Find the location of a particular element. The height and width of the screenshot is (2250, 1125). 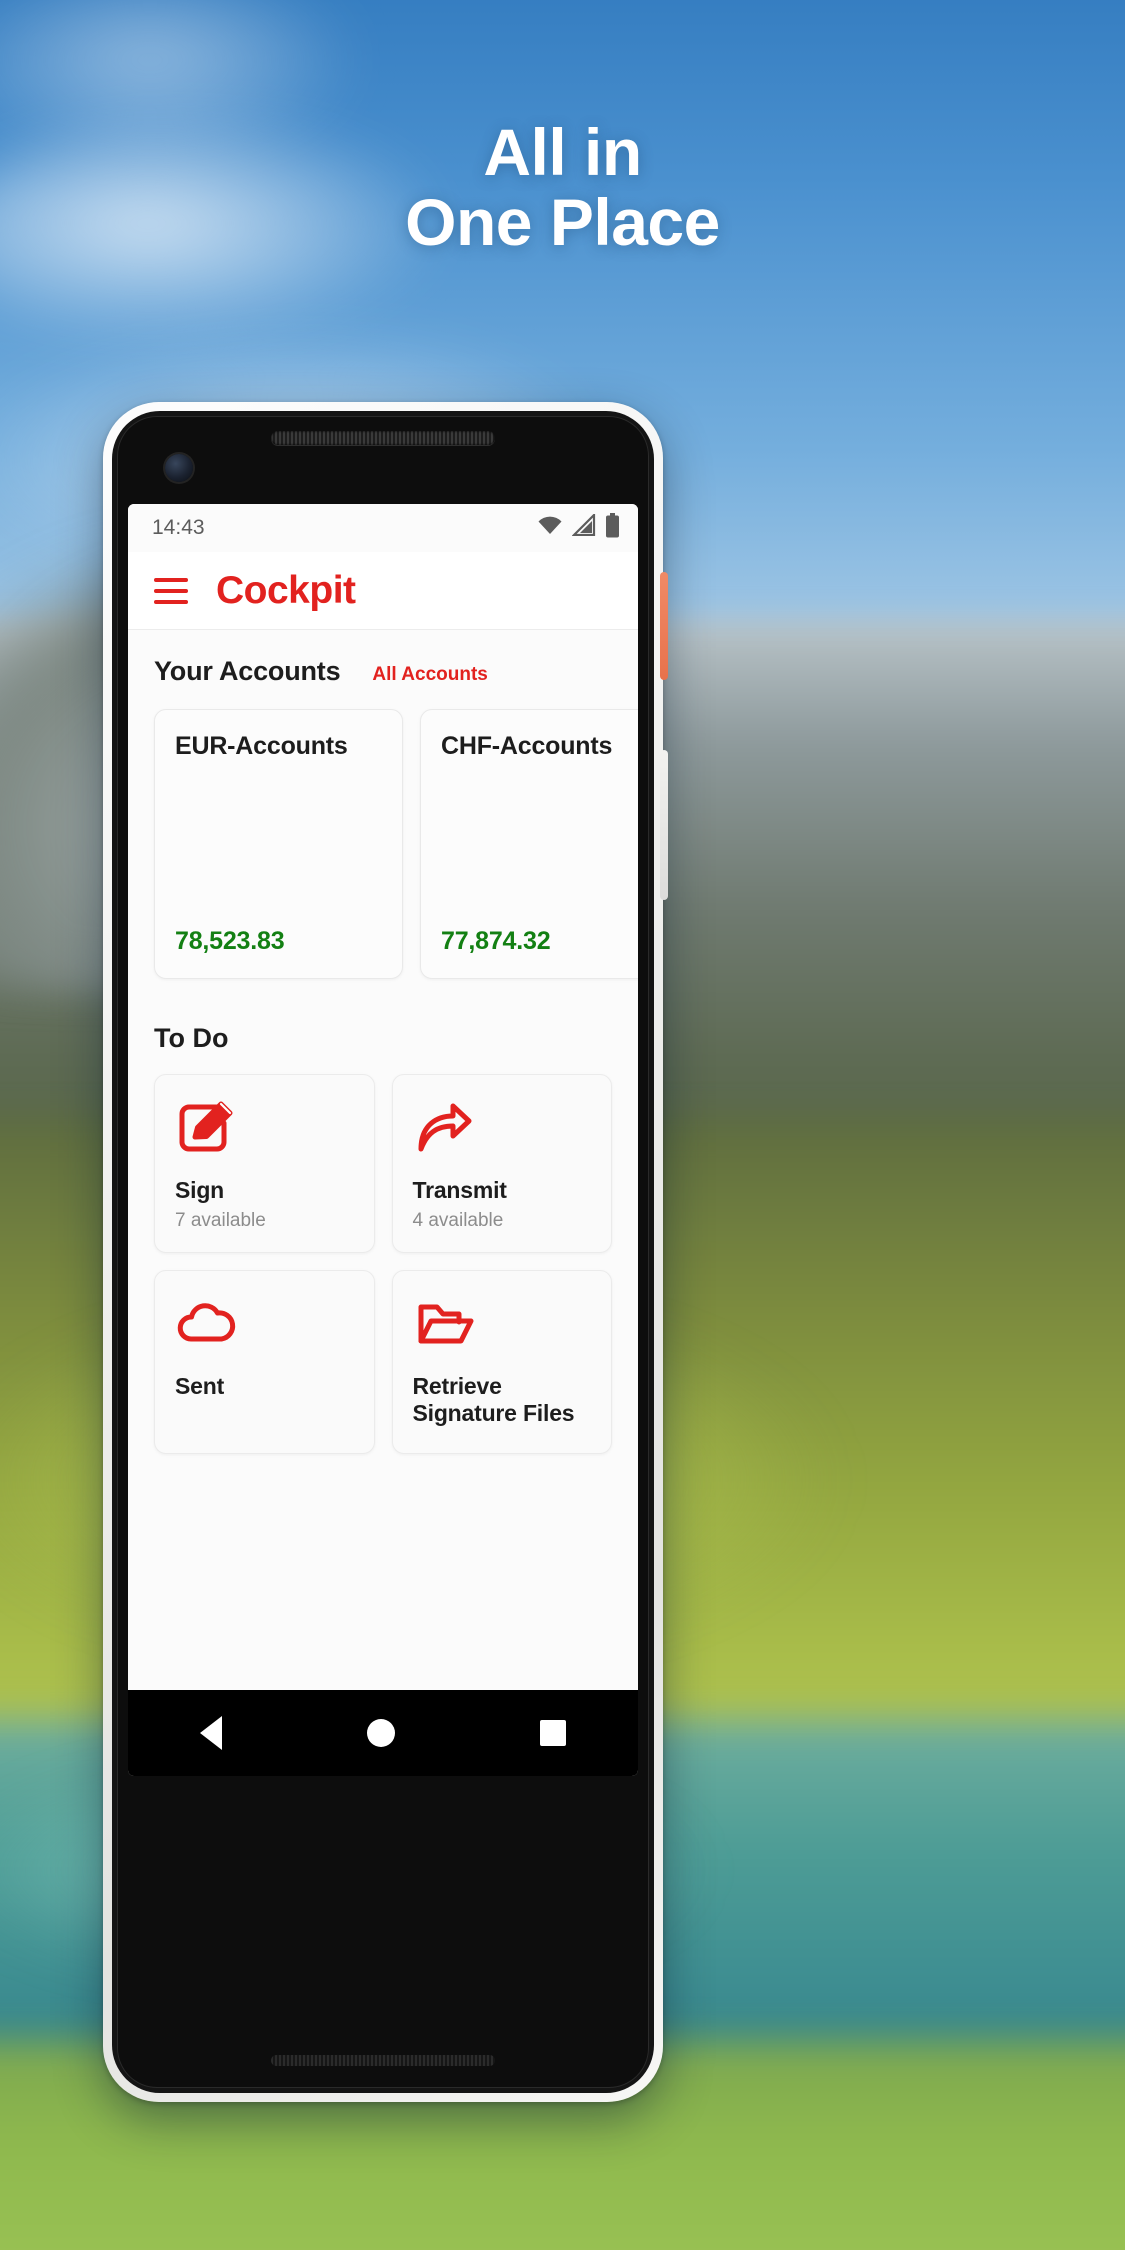

volume-rocker is located at coordinates (664, 825).